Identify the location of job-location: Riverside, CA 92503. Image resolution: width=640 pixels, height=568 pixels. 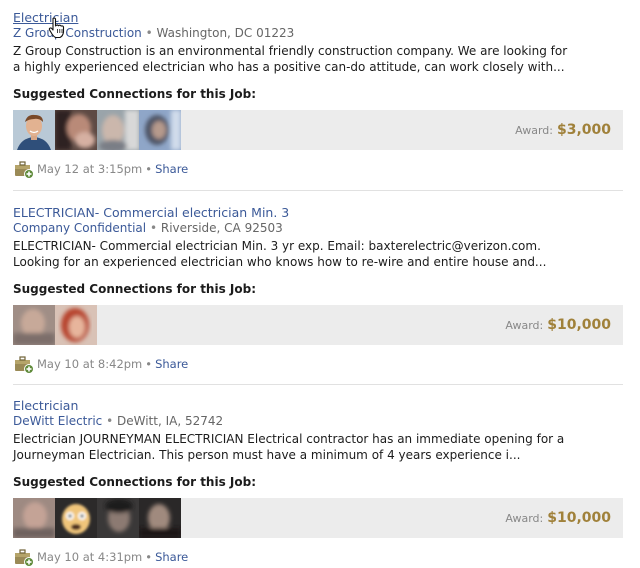
(221, 228).